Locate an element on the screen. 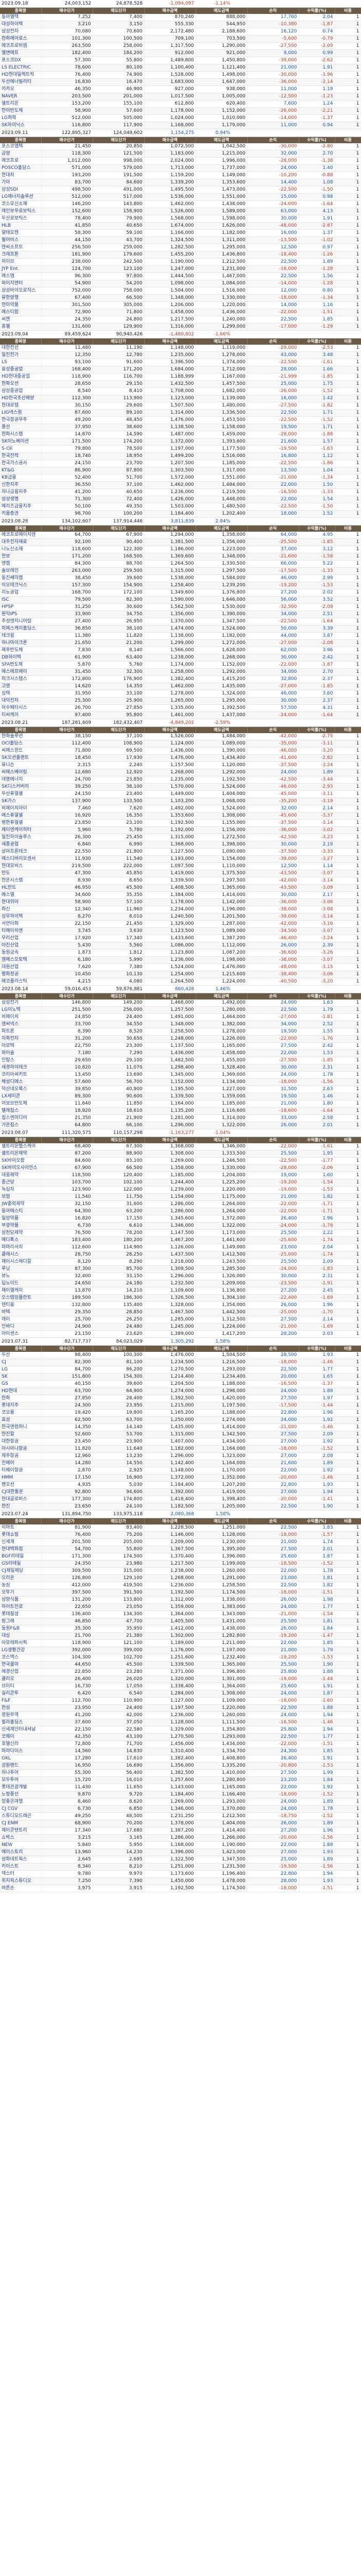 This screenshot has width=361, height=2576. stock-name-link: 제주반도체 is located at coordinates (21, 650).